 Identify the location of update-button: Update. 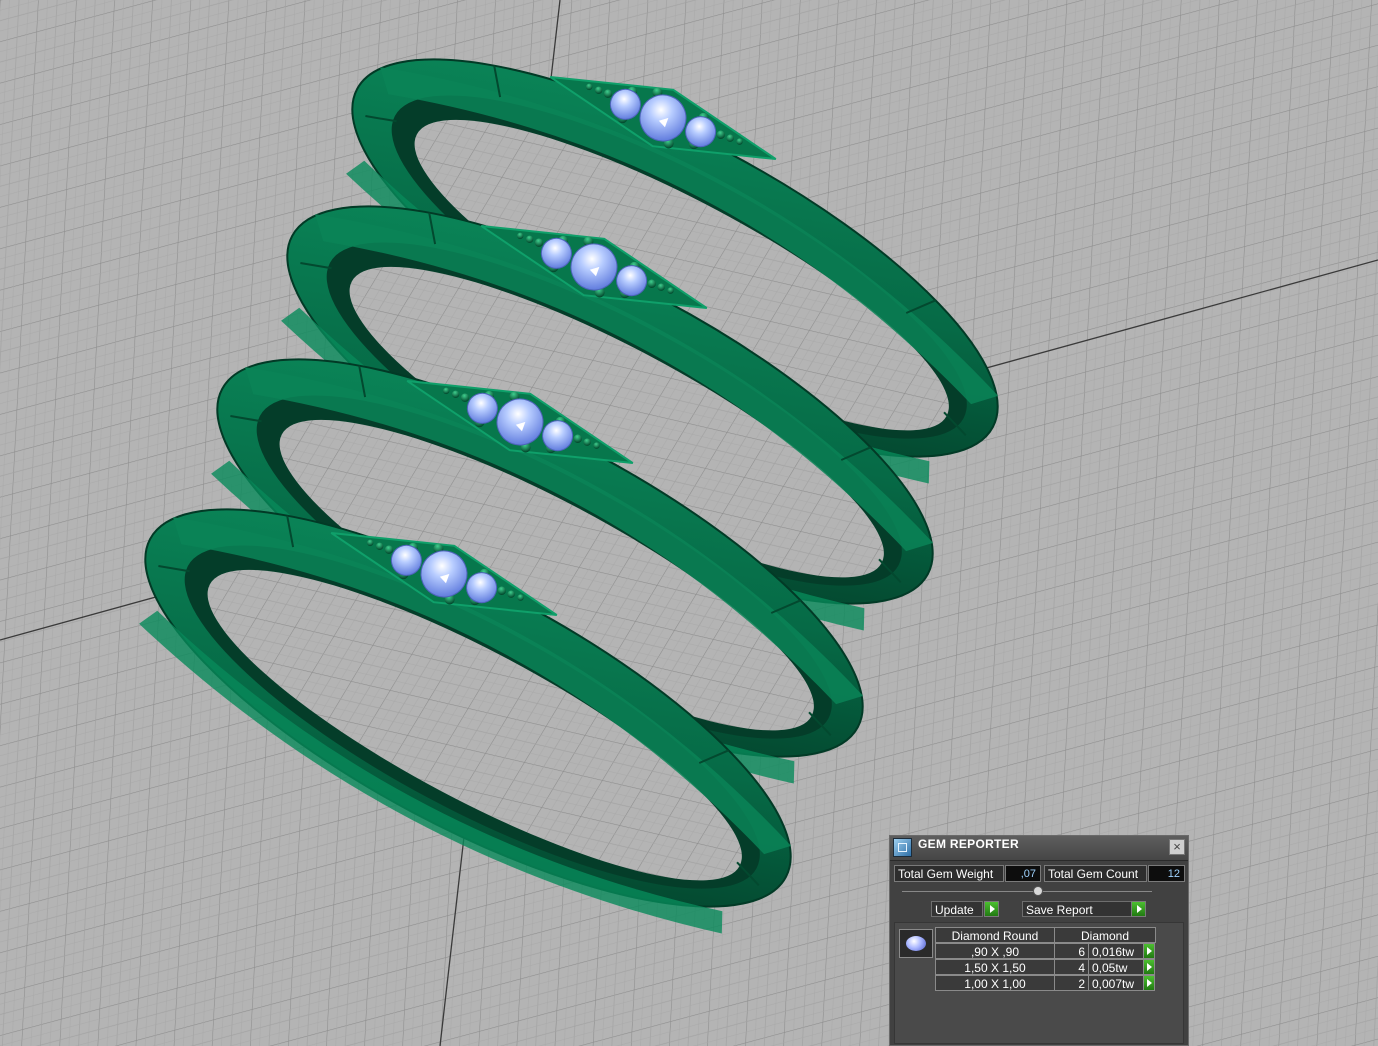
(957, 909).